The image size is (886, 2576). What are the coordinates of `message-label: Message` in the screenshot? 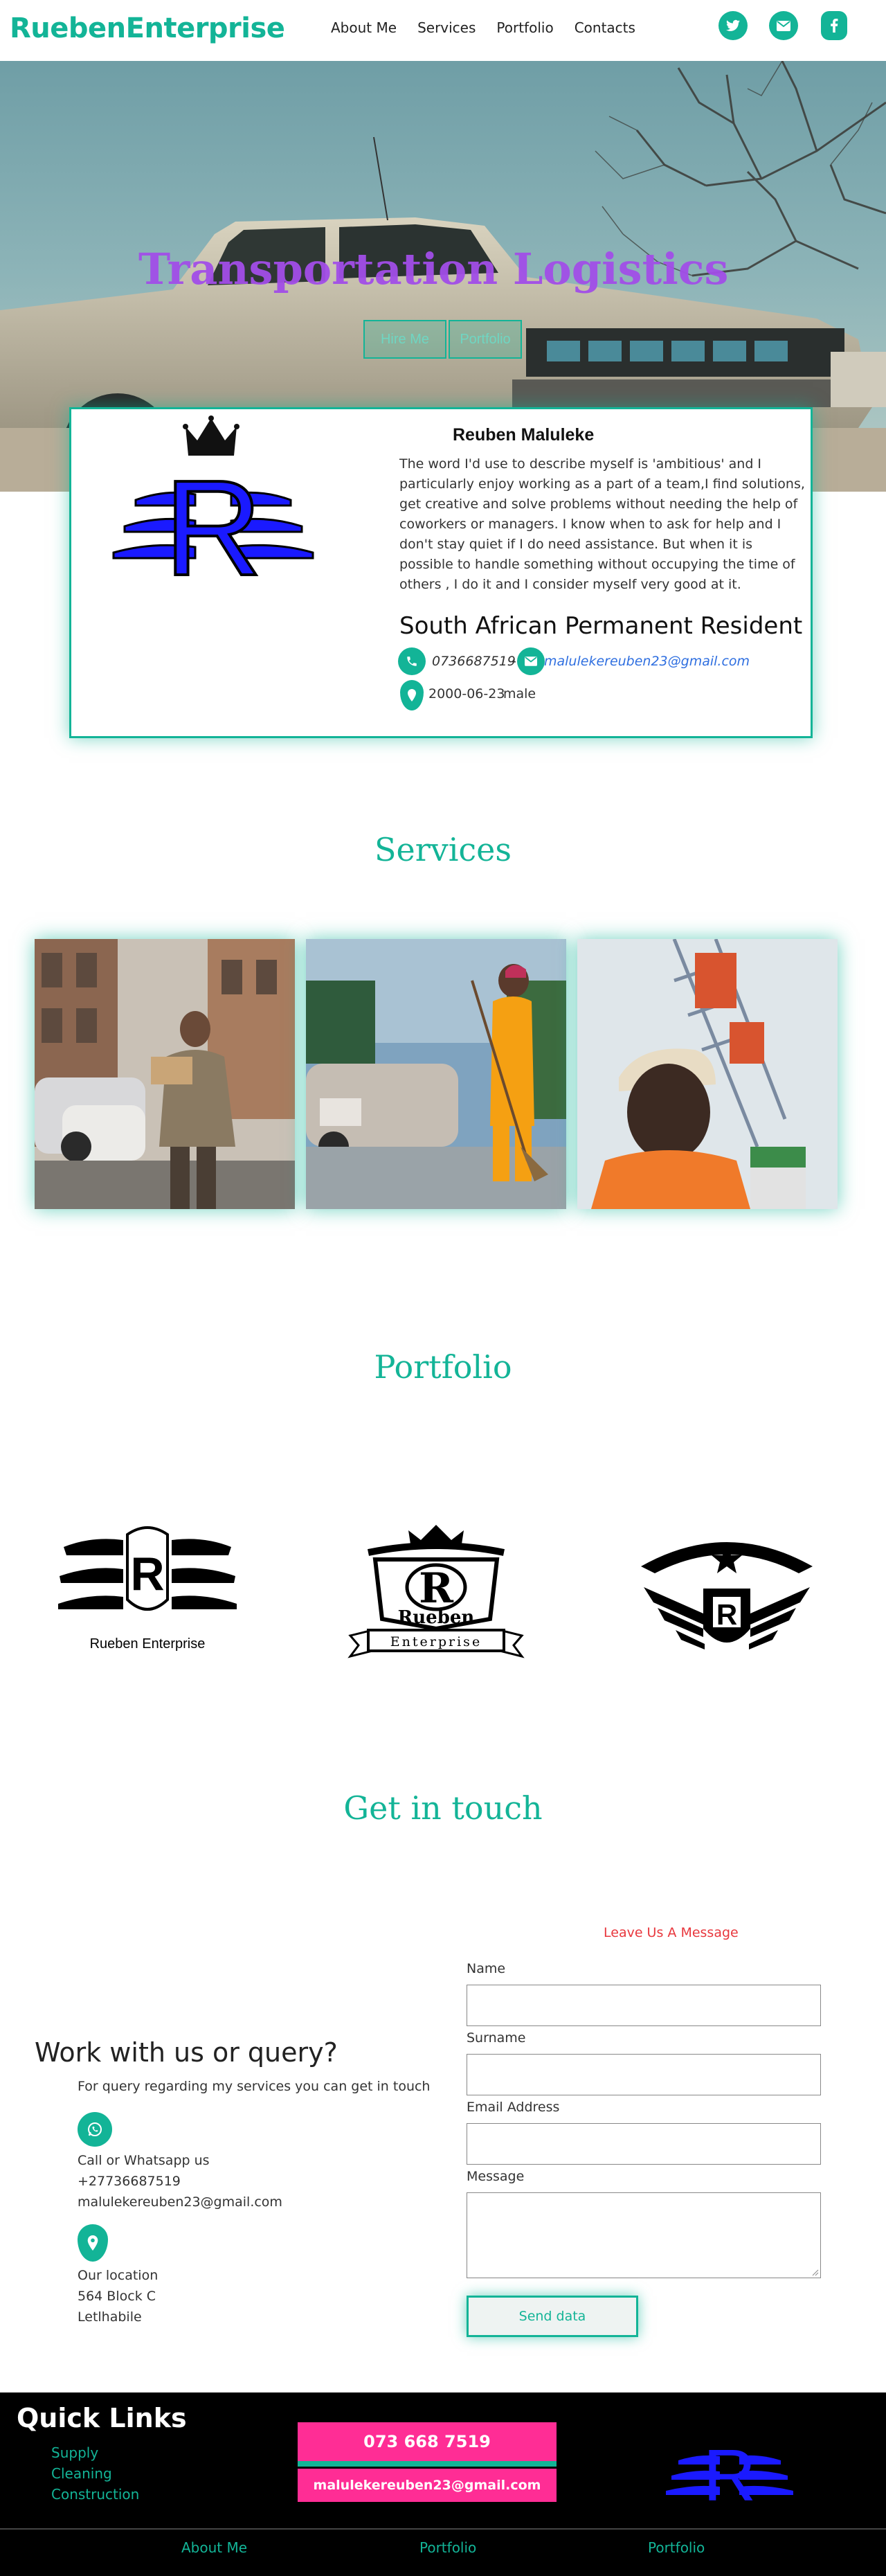 It's located at (496, 2176).